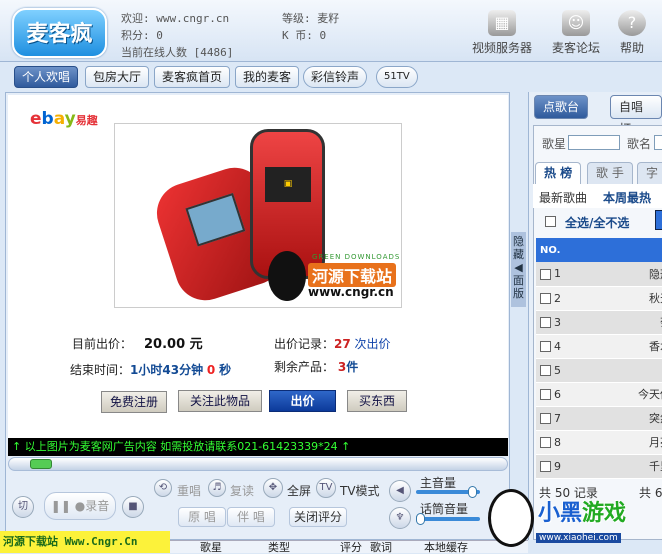  I want to click on song-row: 3菊花, so click(599, 322).